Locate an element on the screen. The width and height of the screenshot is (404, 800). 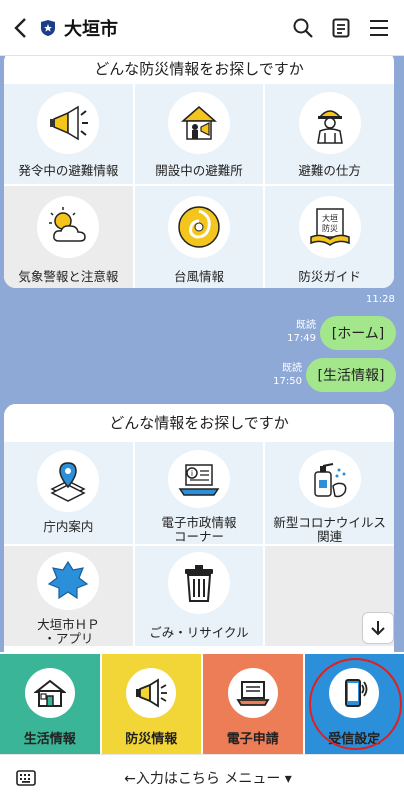
disaster-guide-book-icon: 大垣 防災 is located at coordinates (329, 227).